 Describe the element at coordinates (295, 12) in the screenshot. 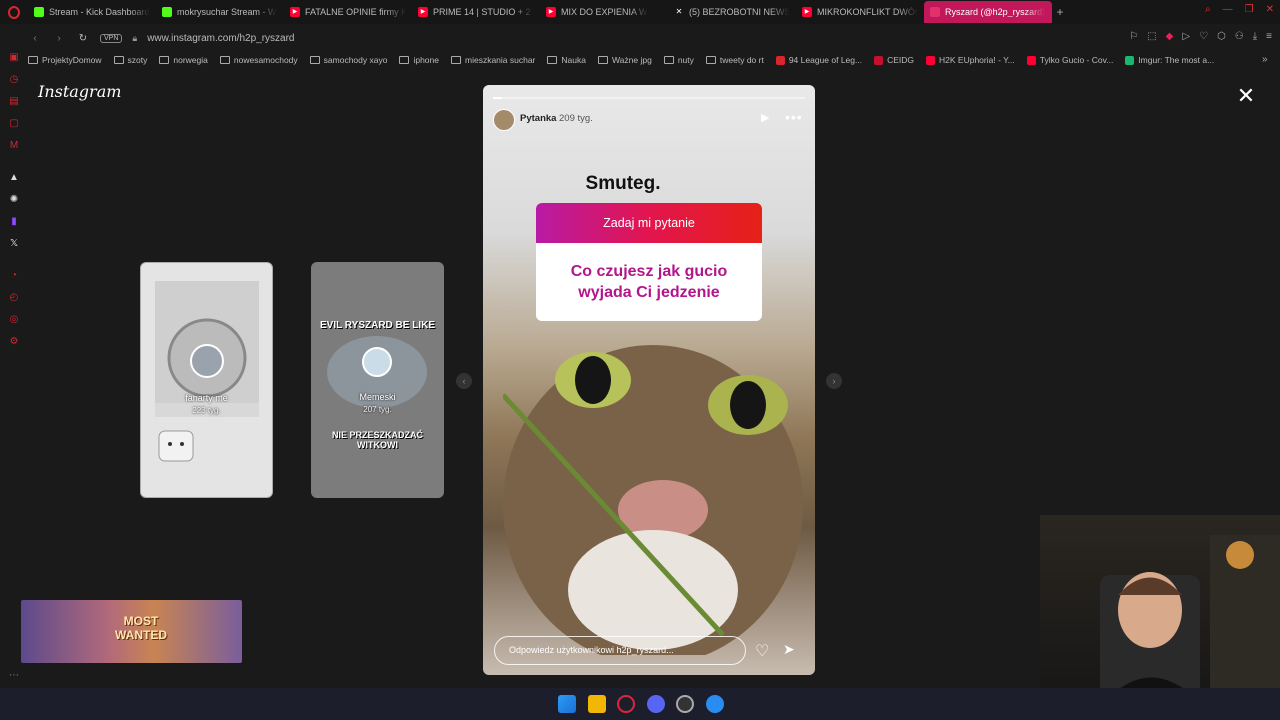

I see `youtube-icon: ▶` at that location.